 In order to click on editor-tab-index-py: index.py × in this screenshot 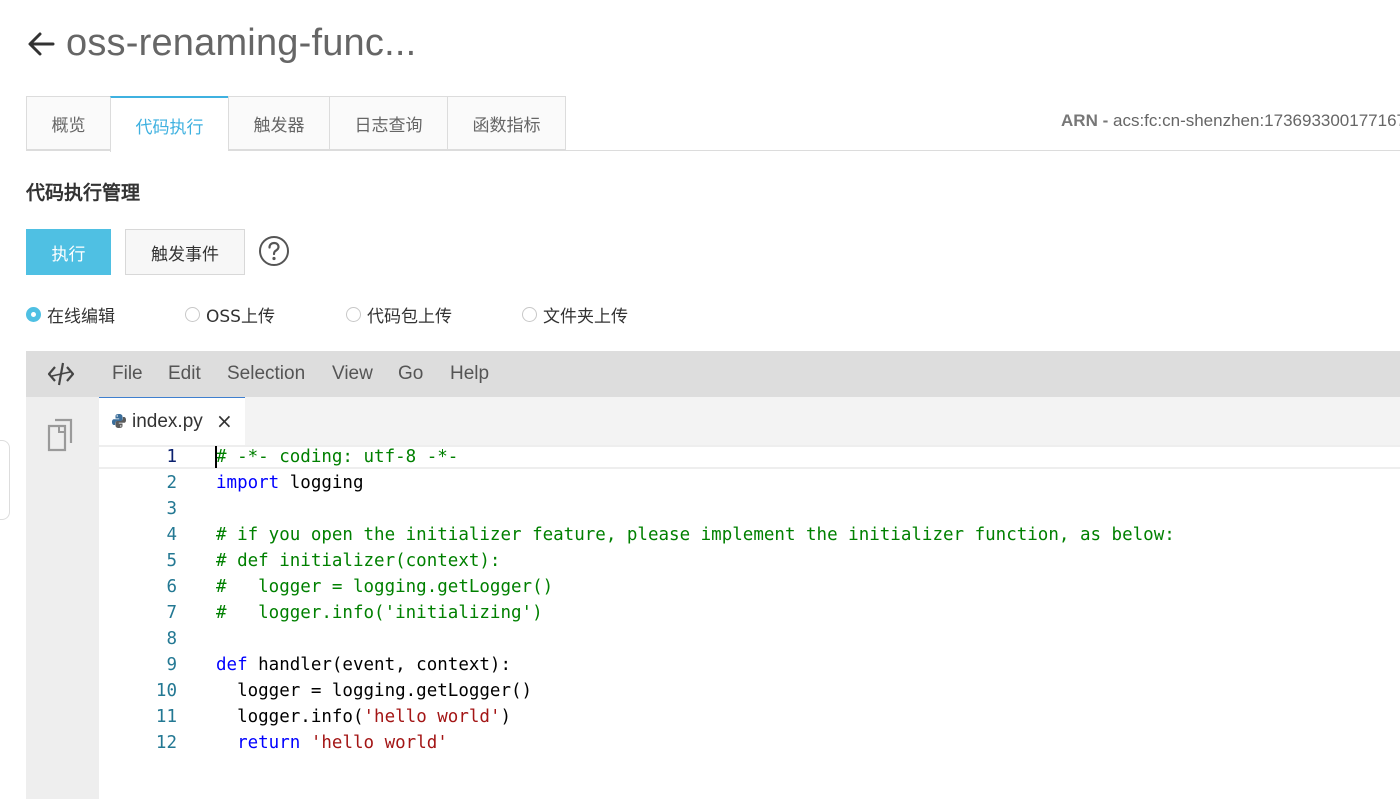, I will do `click(172, 421)`.